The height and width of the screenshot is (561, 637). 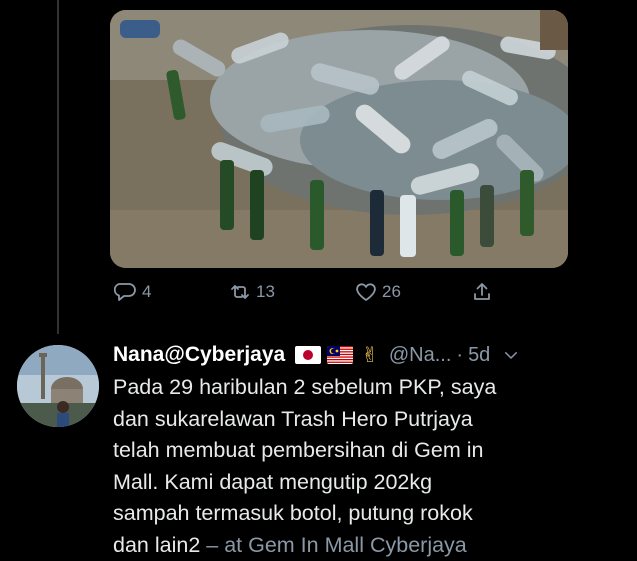 I want to click on reply-text-last-line: dan lain2 – at Gem In Mall Cyberjaya, so click(x=368, y=545).